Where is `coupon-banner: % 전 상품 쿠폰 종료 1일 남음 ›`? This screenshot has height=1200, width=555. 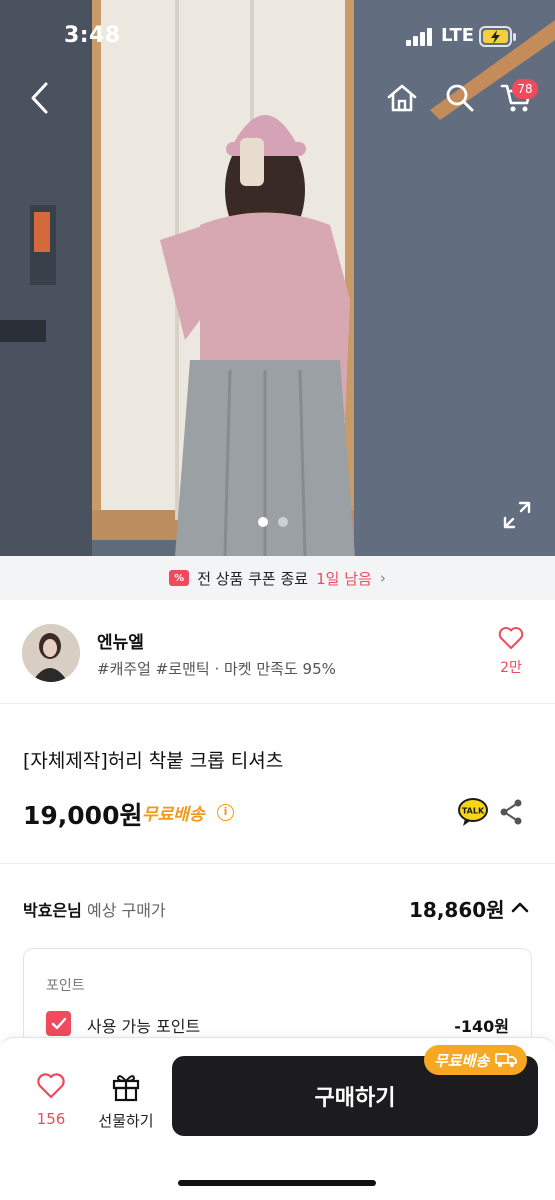
coupon-banner: % 전 상품 쿠폰 종료 1일 남음 › is located at coordinates (277, 578).